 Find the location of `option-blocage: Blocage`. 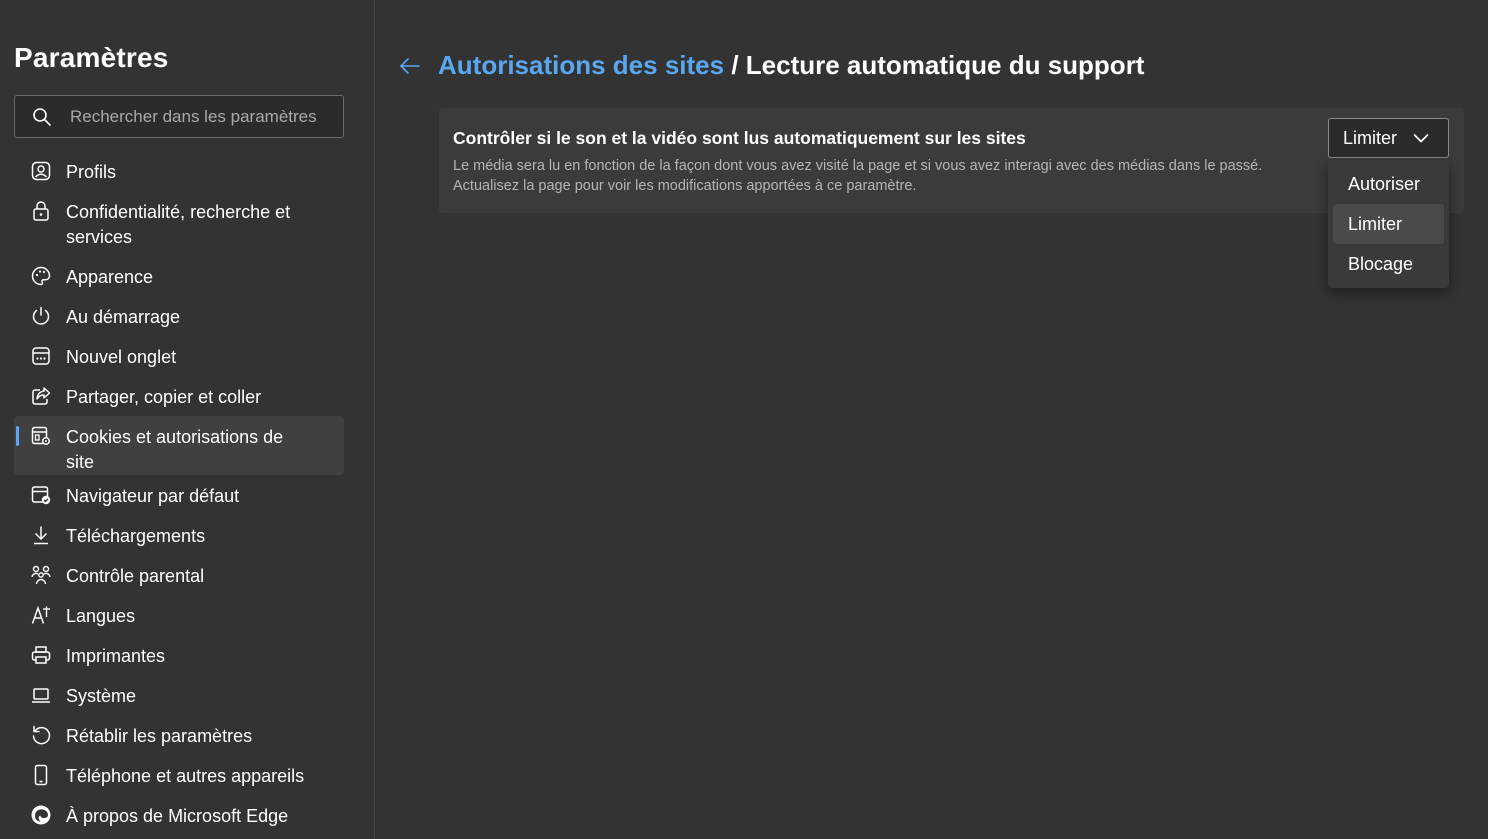

option-blocage: Blocage is located at coordinates (1388, 264).